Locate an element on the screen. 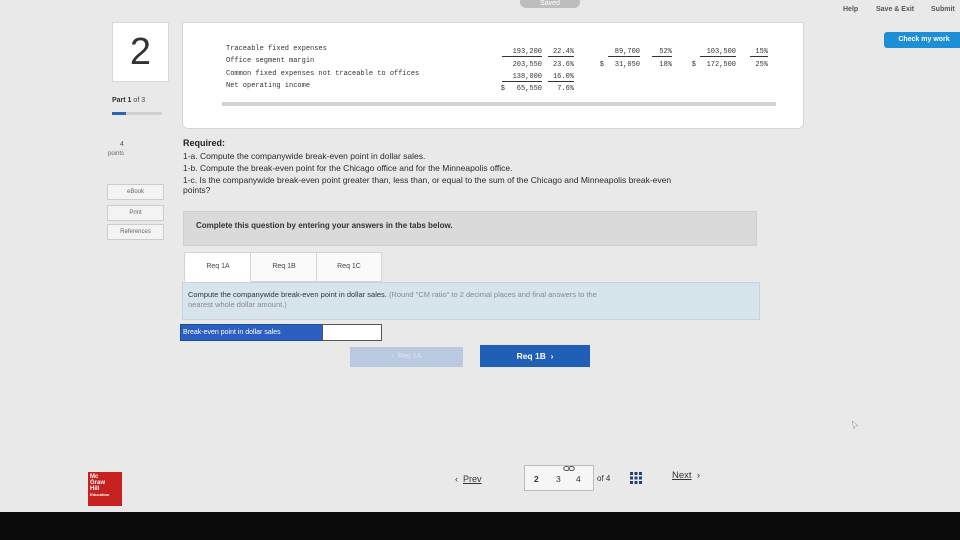 Image resolution: width=960 pixels, height=540 pixels. cell-total: 203,550 is located at coordinates (527, 65).